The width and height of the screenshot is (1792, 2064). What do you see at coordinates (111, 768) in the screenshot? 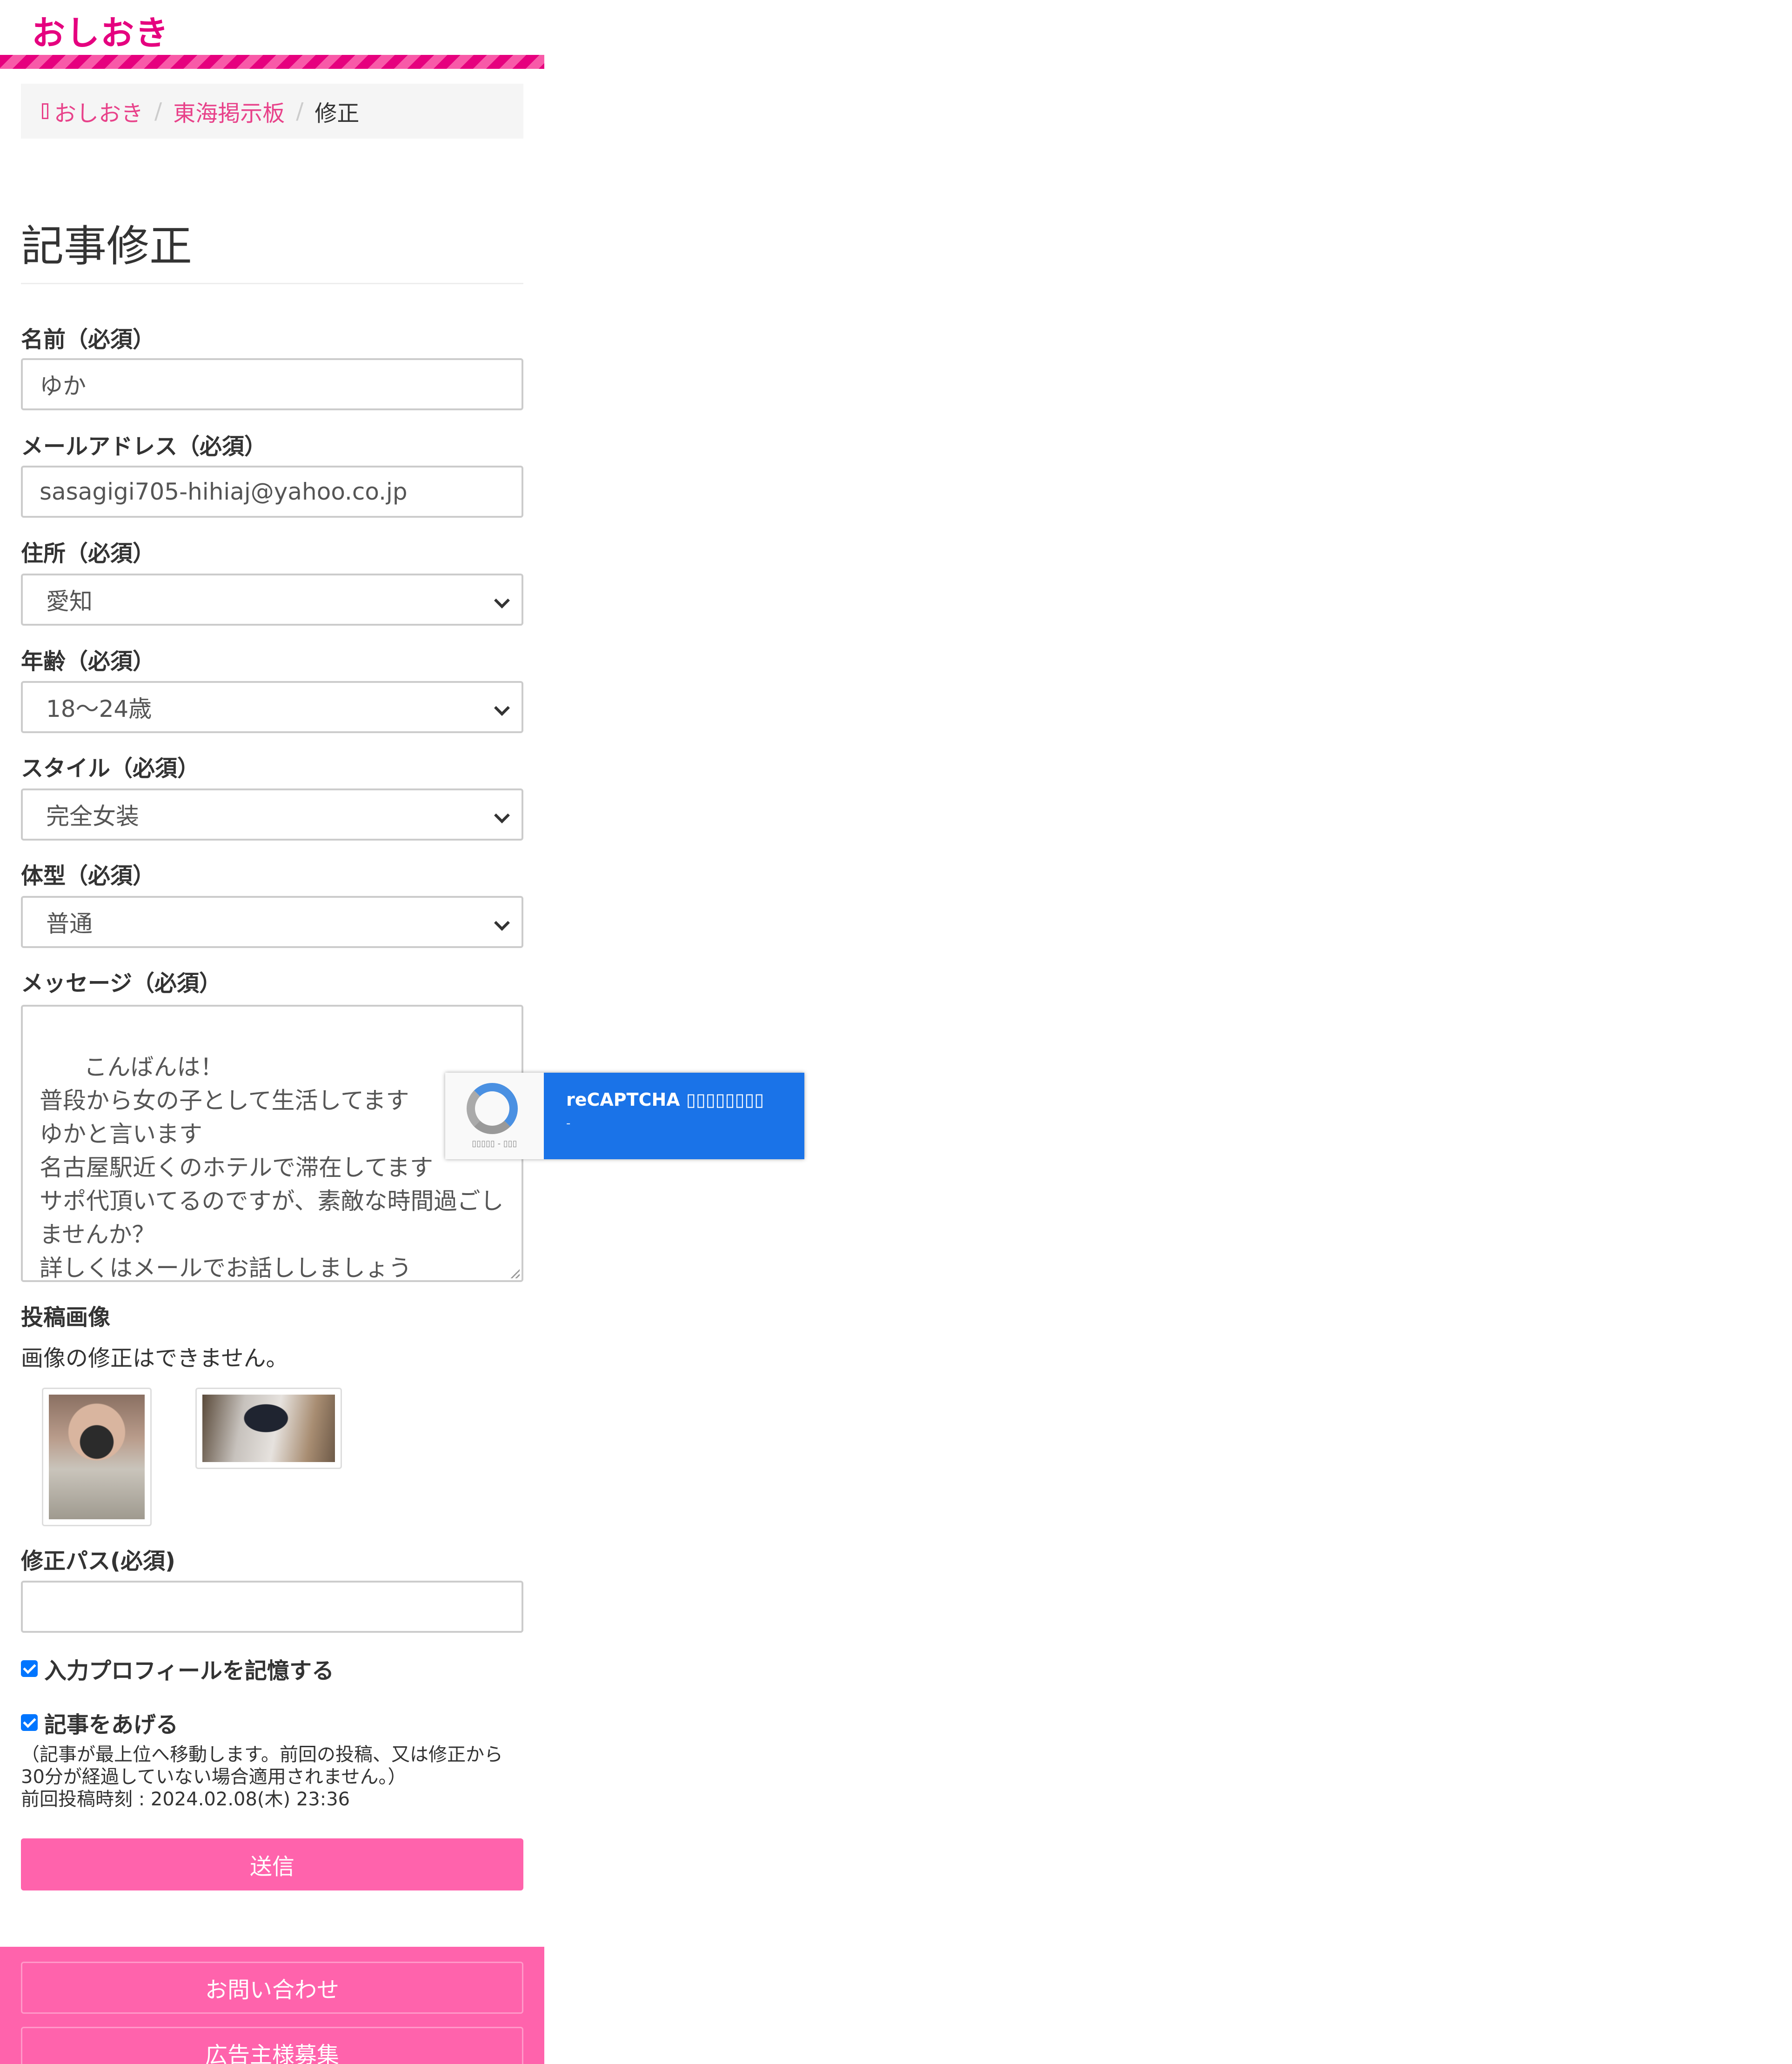
I see `style-label: スタイル（必須）` at bounding box center [111, 768].